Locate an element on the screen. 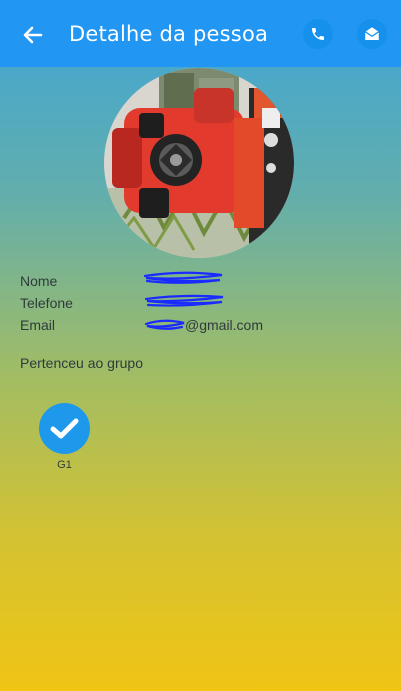 This screenshot has width=401, height=691. call-button is located at coordinates (318, 34).